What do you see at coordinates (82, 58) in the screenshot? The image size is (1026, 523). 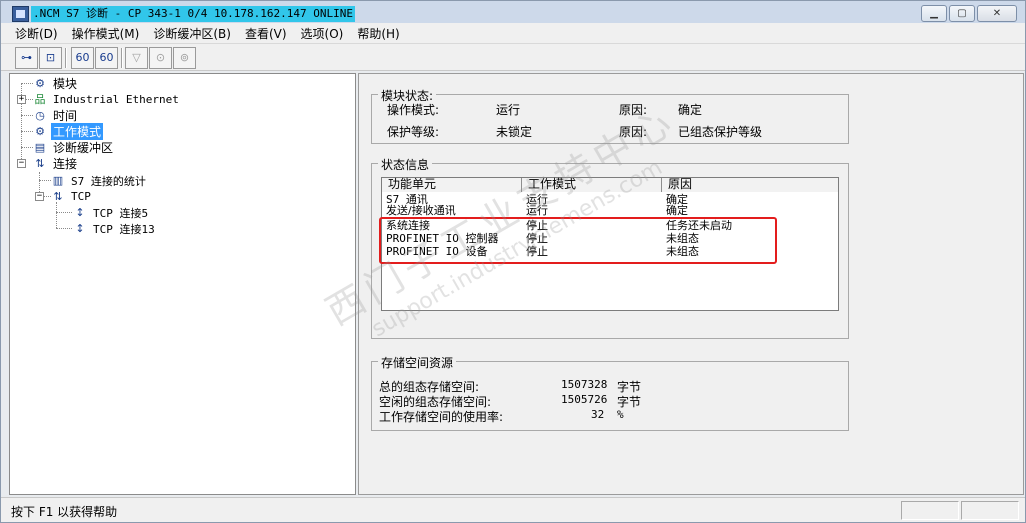 I see `monitor-icon: 60` at bounding box center [82, 58].